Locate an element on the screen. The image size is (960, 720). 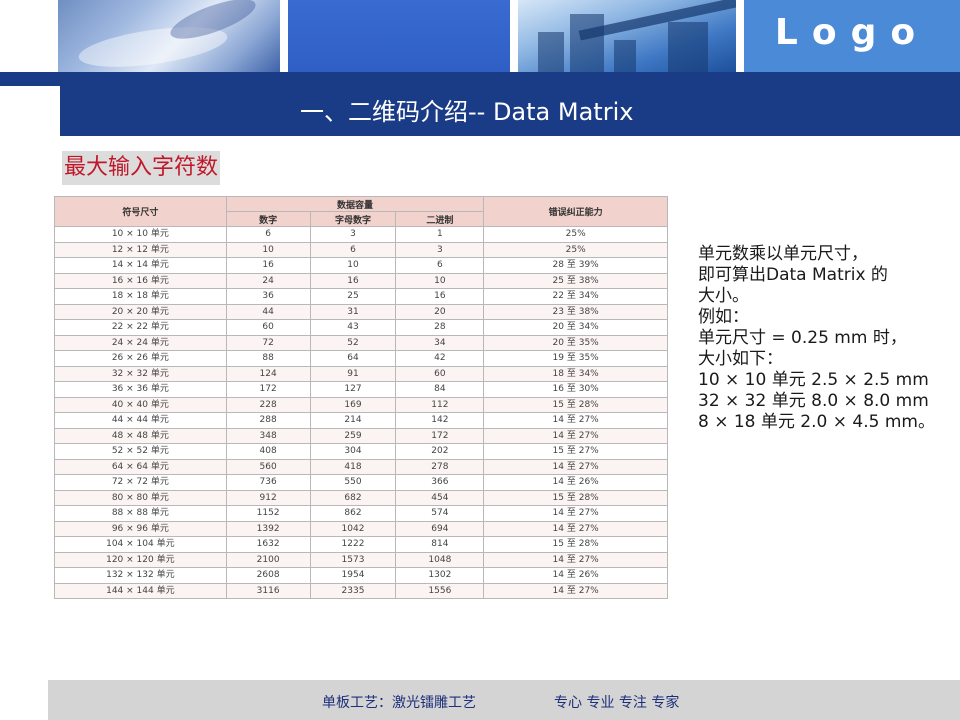
table-row: 18 × 18 单元 36 25 16 22 至 34% is located at coordinates (361, 296).